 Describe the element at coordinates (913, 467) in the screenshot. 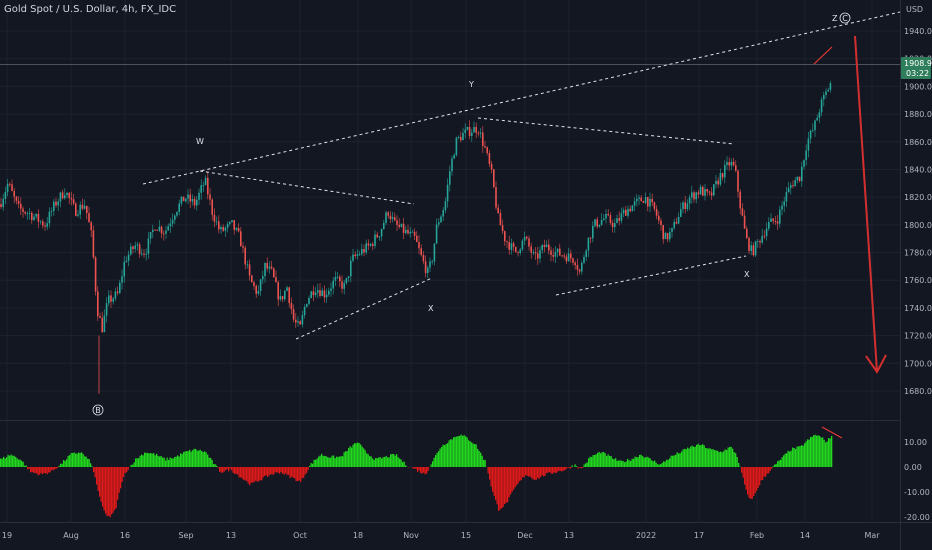

I see `osc-tick-label: 0.00` at that location.